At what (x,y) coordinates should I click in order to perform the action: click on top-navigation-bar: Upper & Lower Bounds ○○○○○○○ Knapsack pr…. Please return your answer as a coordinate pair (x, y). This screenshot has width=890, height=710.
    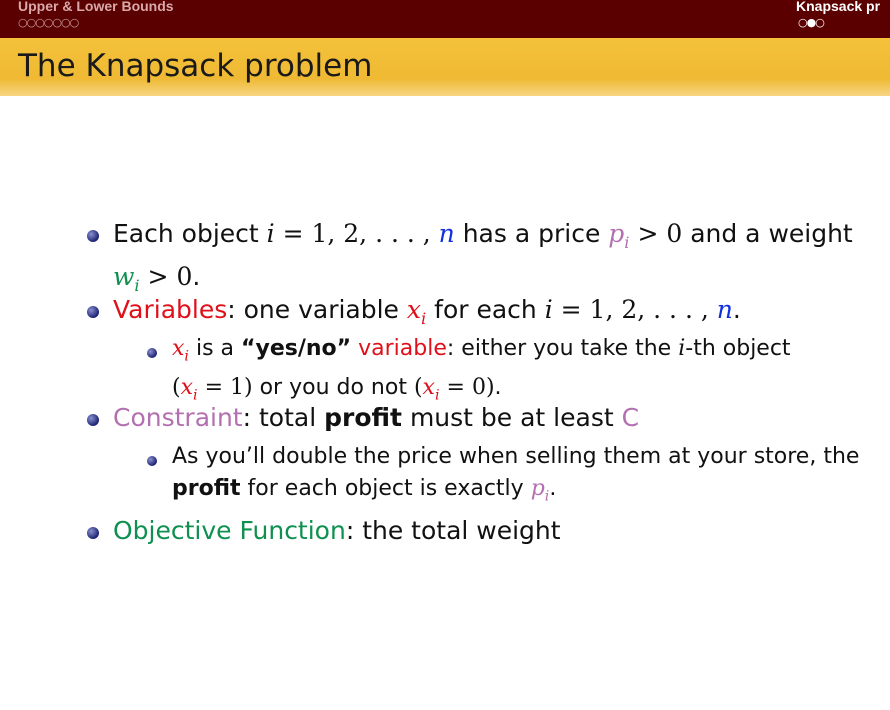
    Looking at the image, I should click on (445, 19).